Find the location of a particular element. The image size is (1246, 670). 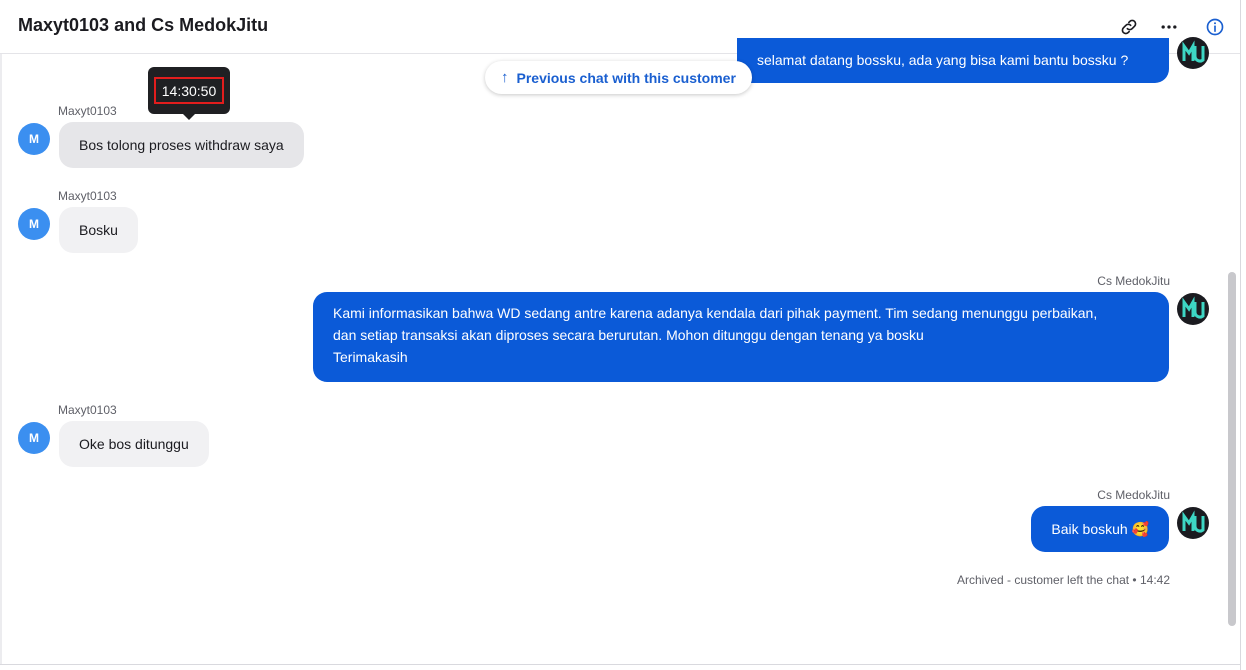

message-text: Baik boskuh 🥰 is located at coordinates (1100, 529).